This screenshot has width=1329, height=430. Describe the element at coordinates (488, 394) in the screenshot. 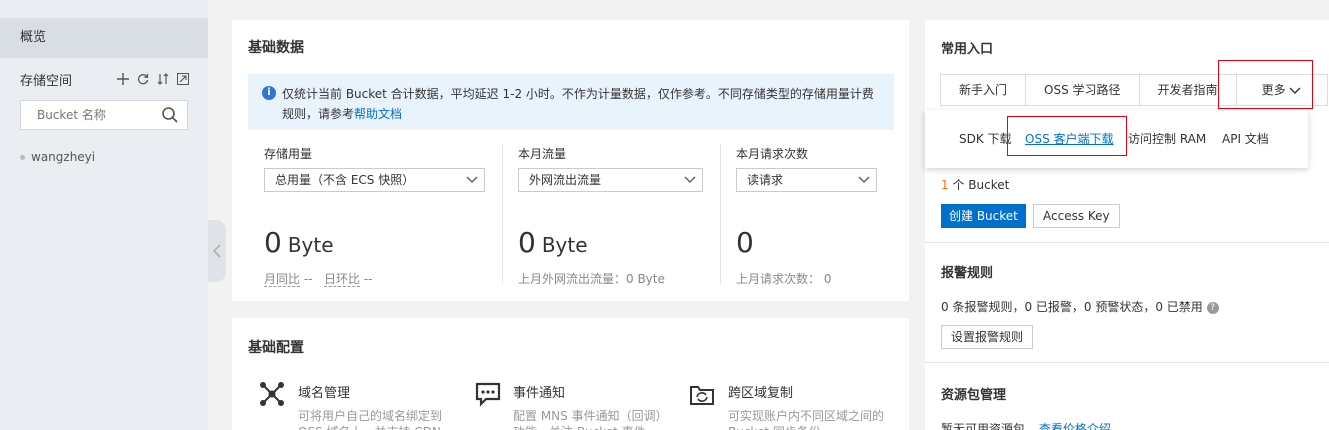

I see `event-notification-icon` at that location.